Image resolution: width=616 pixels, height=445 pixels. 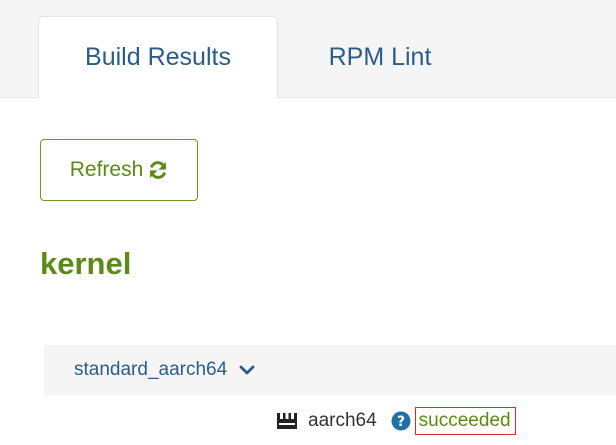 What do you see at coordinates (151, 369) in the screenshot?
I see `repository-name: standard_aarch64` at bounding box center [151, 369].